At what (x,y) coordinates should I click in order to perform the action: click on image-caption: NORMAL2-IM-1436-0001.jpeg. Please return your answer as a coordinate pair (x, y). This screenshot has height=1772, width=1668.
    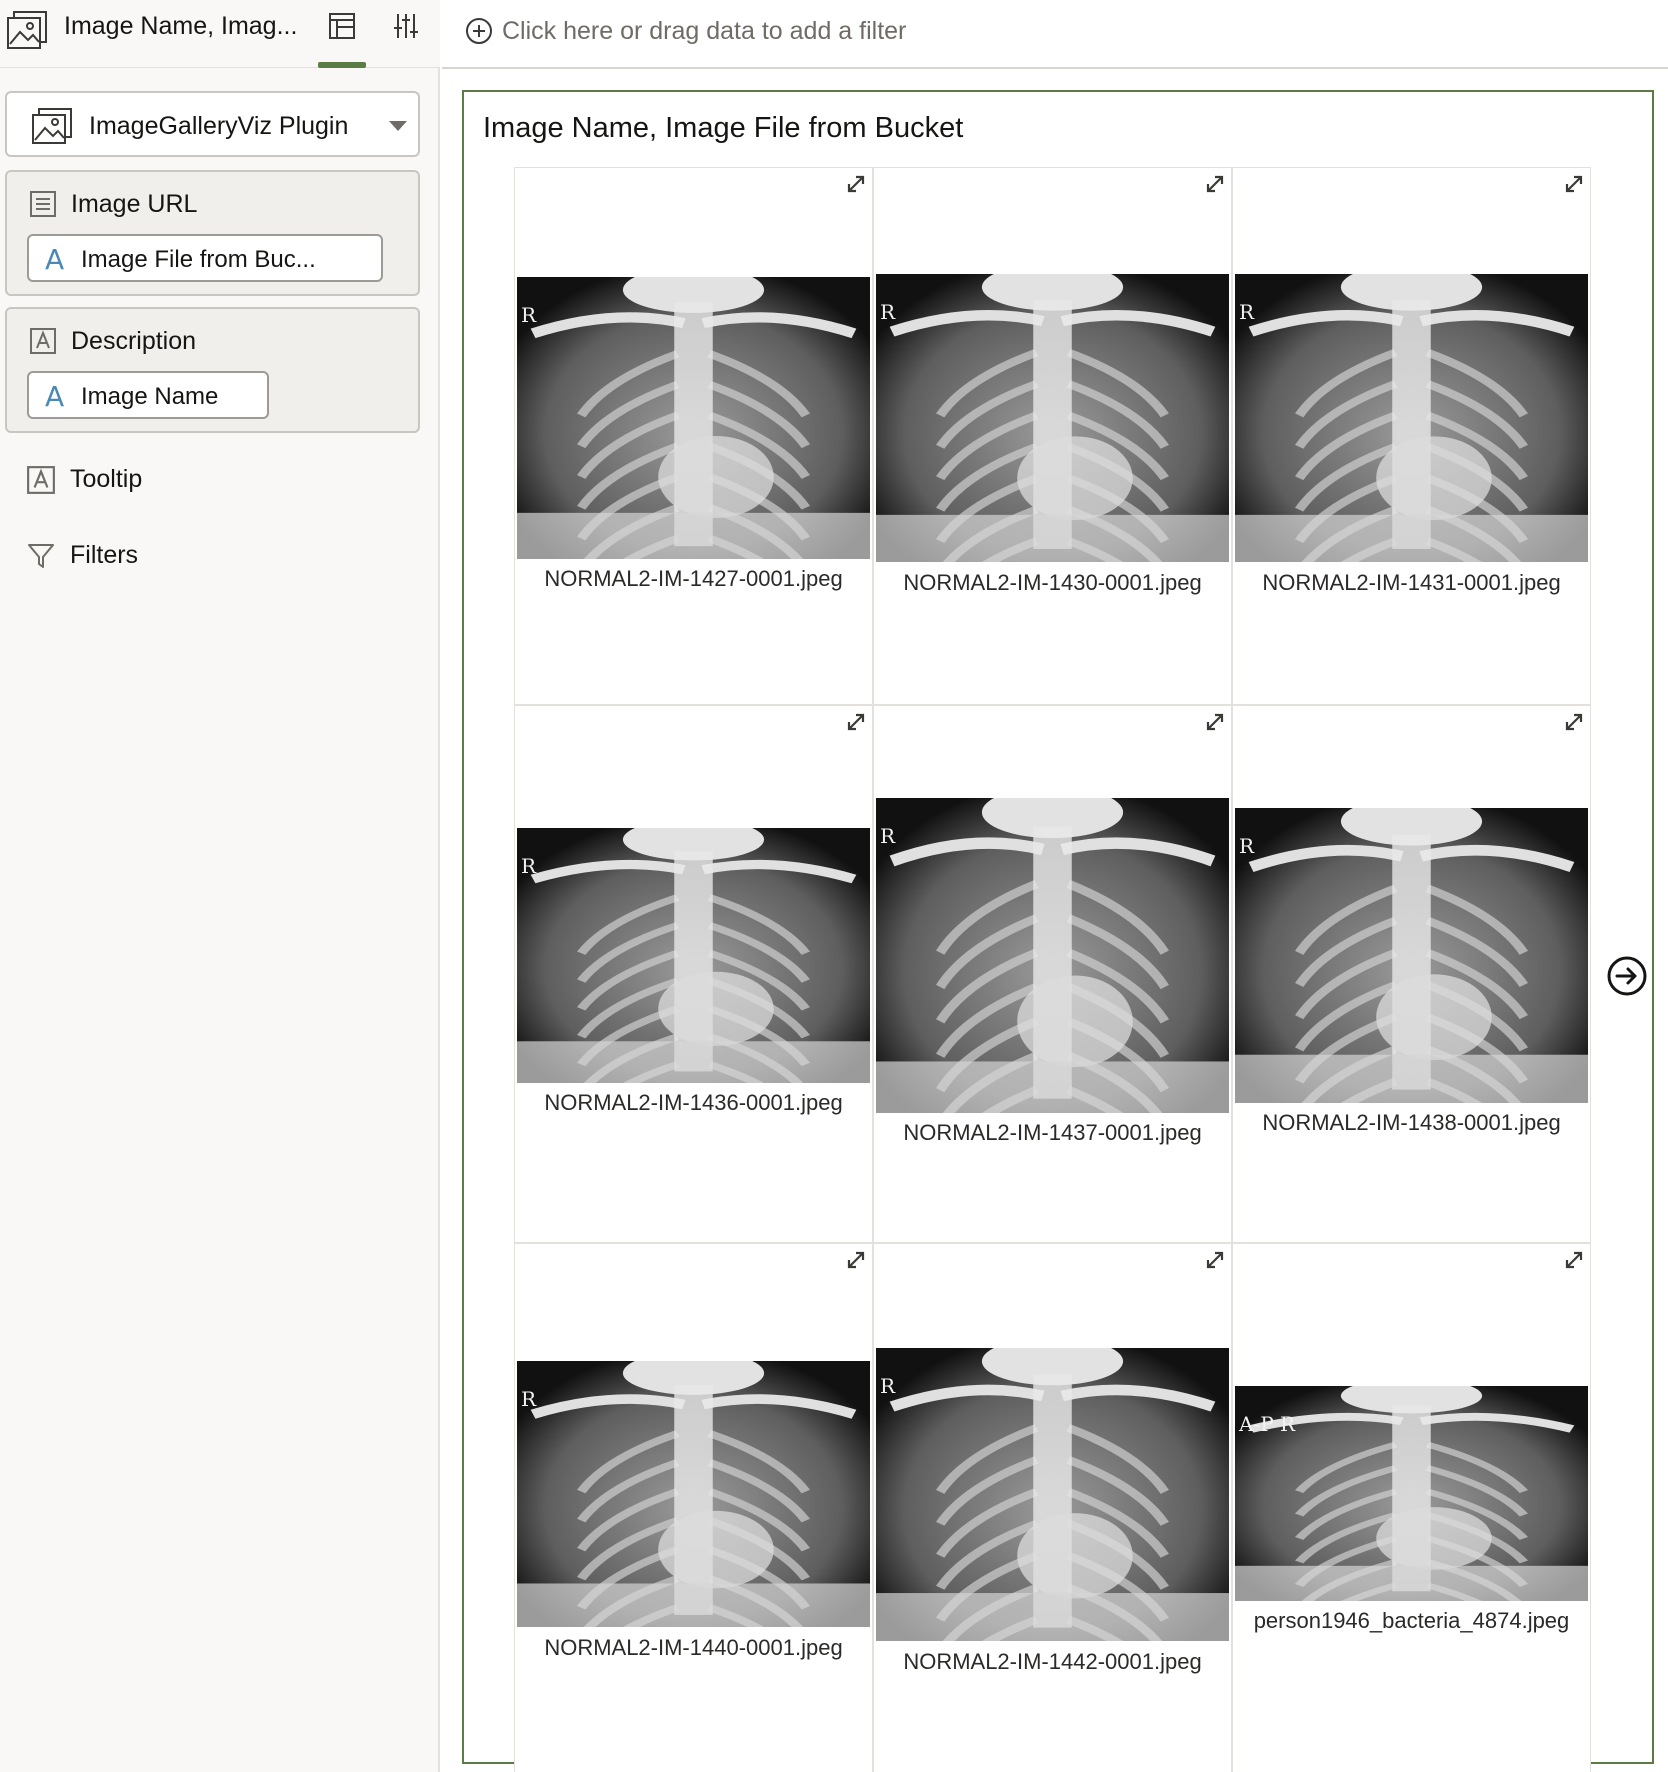
    Looking at the image, I should click on (693, 1102).